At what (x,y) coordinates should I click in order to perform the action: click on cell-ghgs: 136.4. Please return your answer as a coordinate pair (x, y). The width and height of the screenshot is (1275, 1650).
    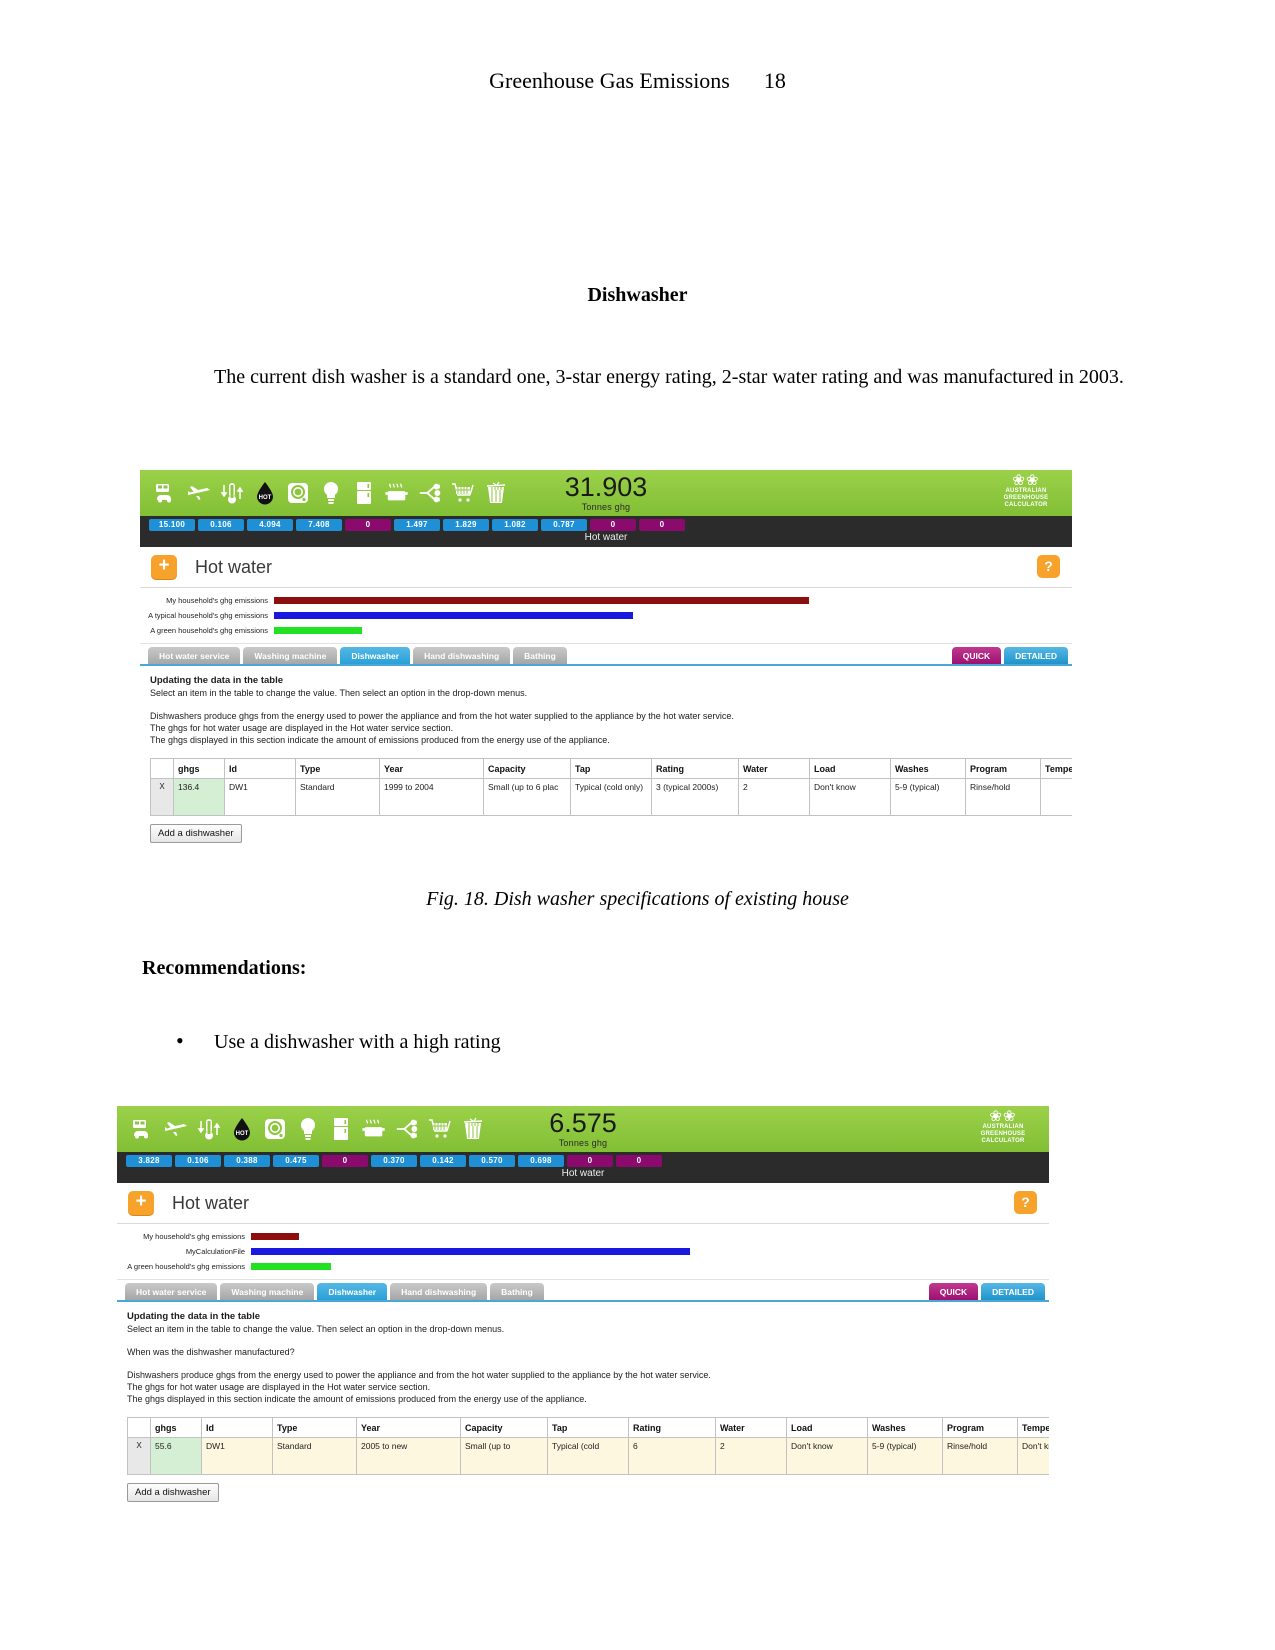
    Looking at the image, I should click on (199, 797).